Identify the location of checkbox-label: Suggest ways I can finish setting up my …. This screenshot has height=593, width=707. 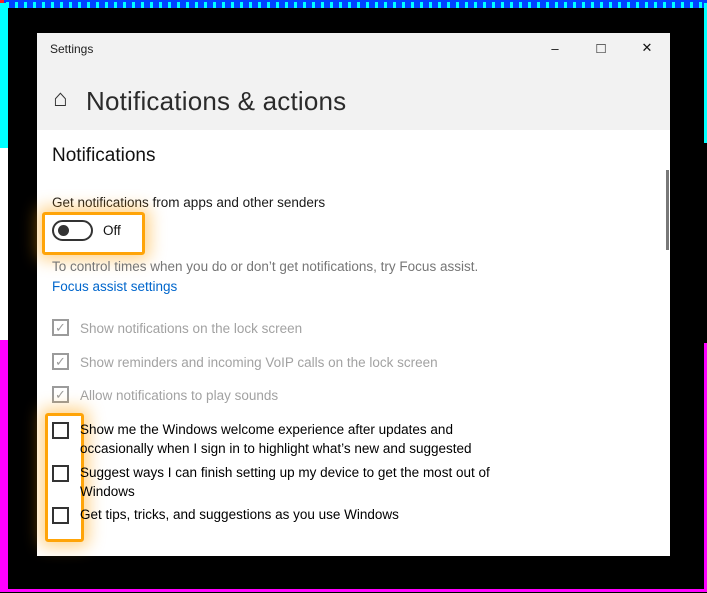
(285, 482).